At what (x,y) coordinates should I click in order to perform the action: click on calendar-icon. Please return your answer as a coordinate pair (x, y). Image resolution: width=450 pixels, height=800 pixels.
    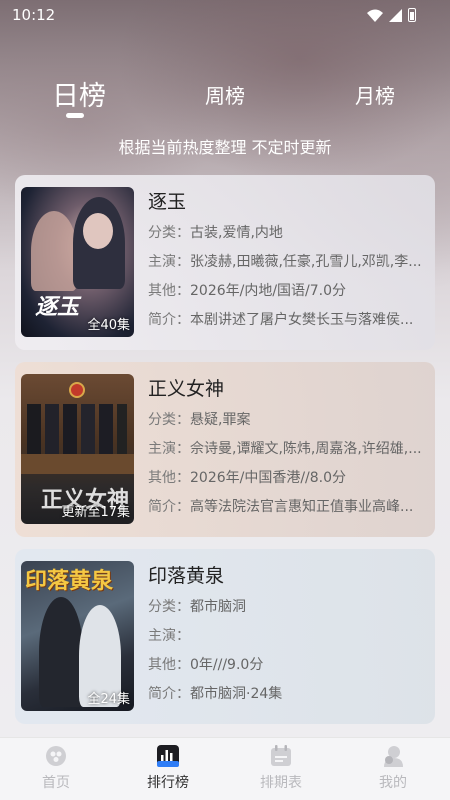
    Looking at the image, I should click on (281, 755).